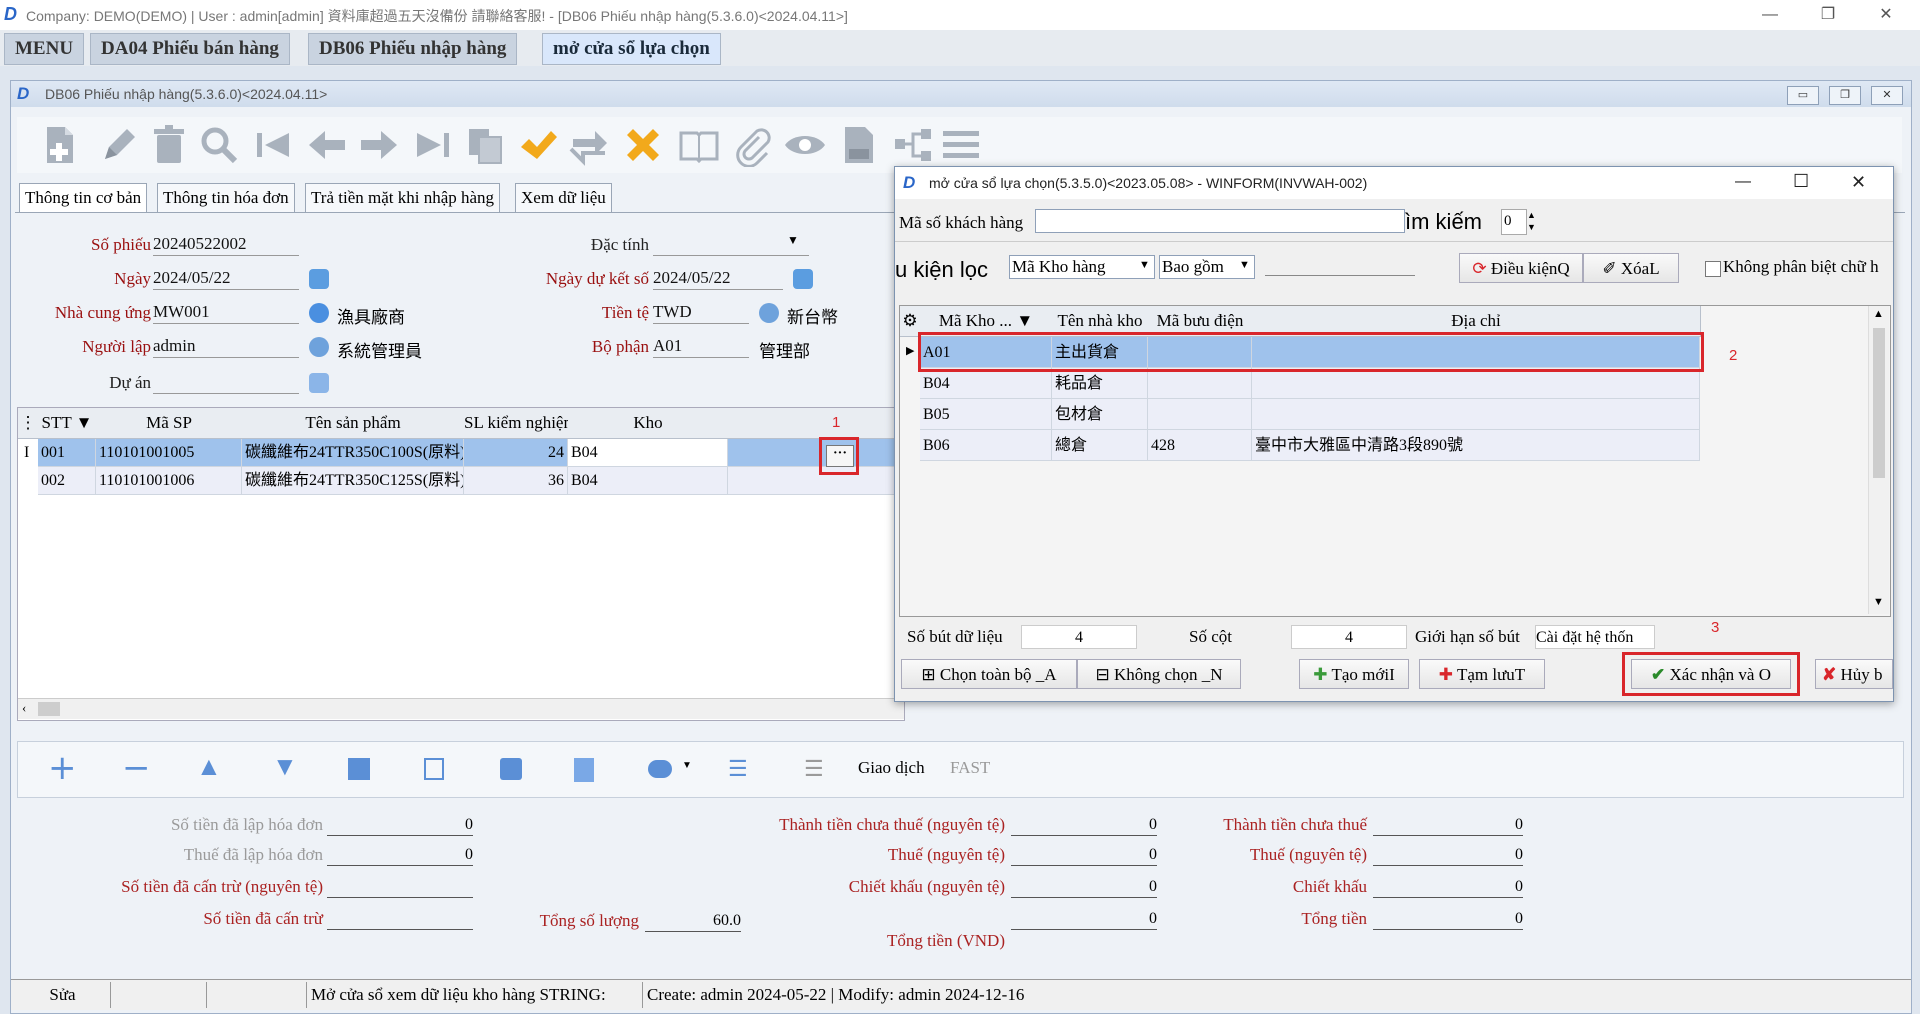  I want to click on chevron-down-icon-4: ▼, so click(1244, 265).